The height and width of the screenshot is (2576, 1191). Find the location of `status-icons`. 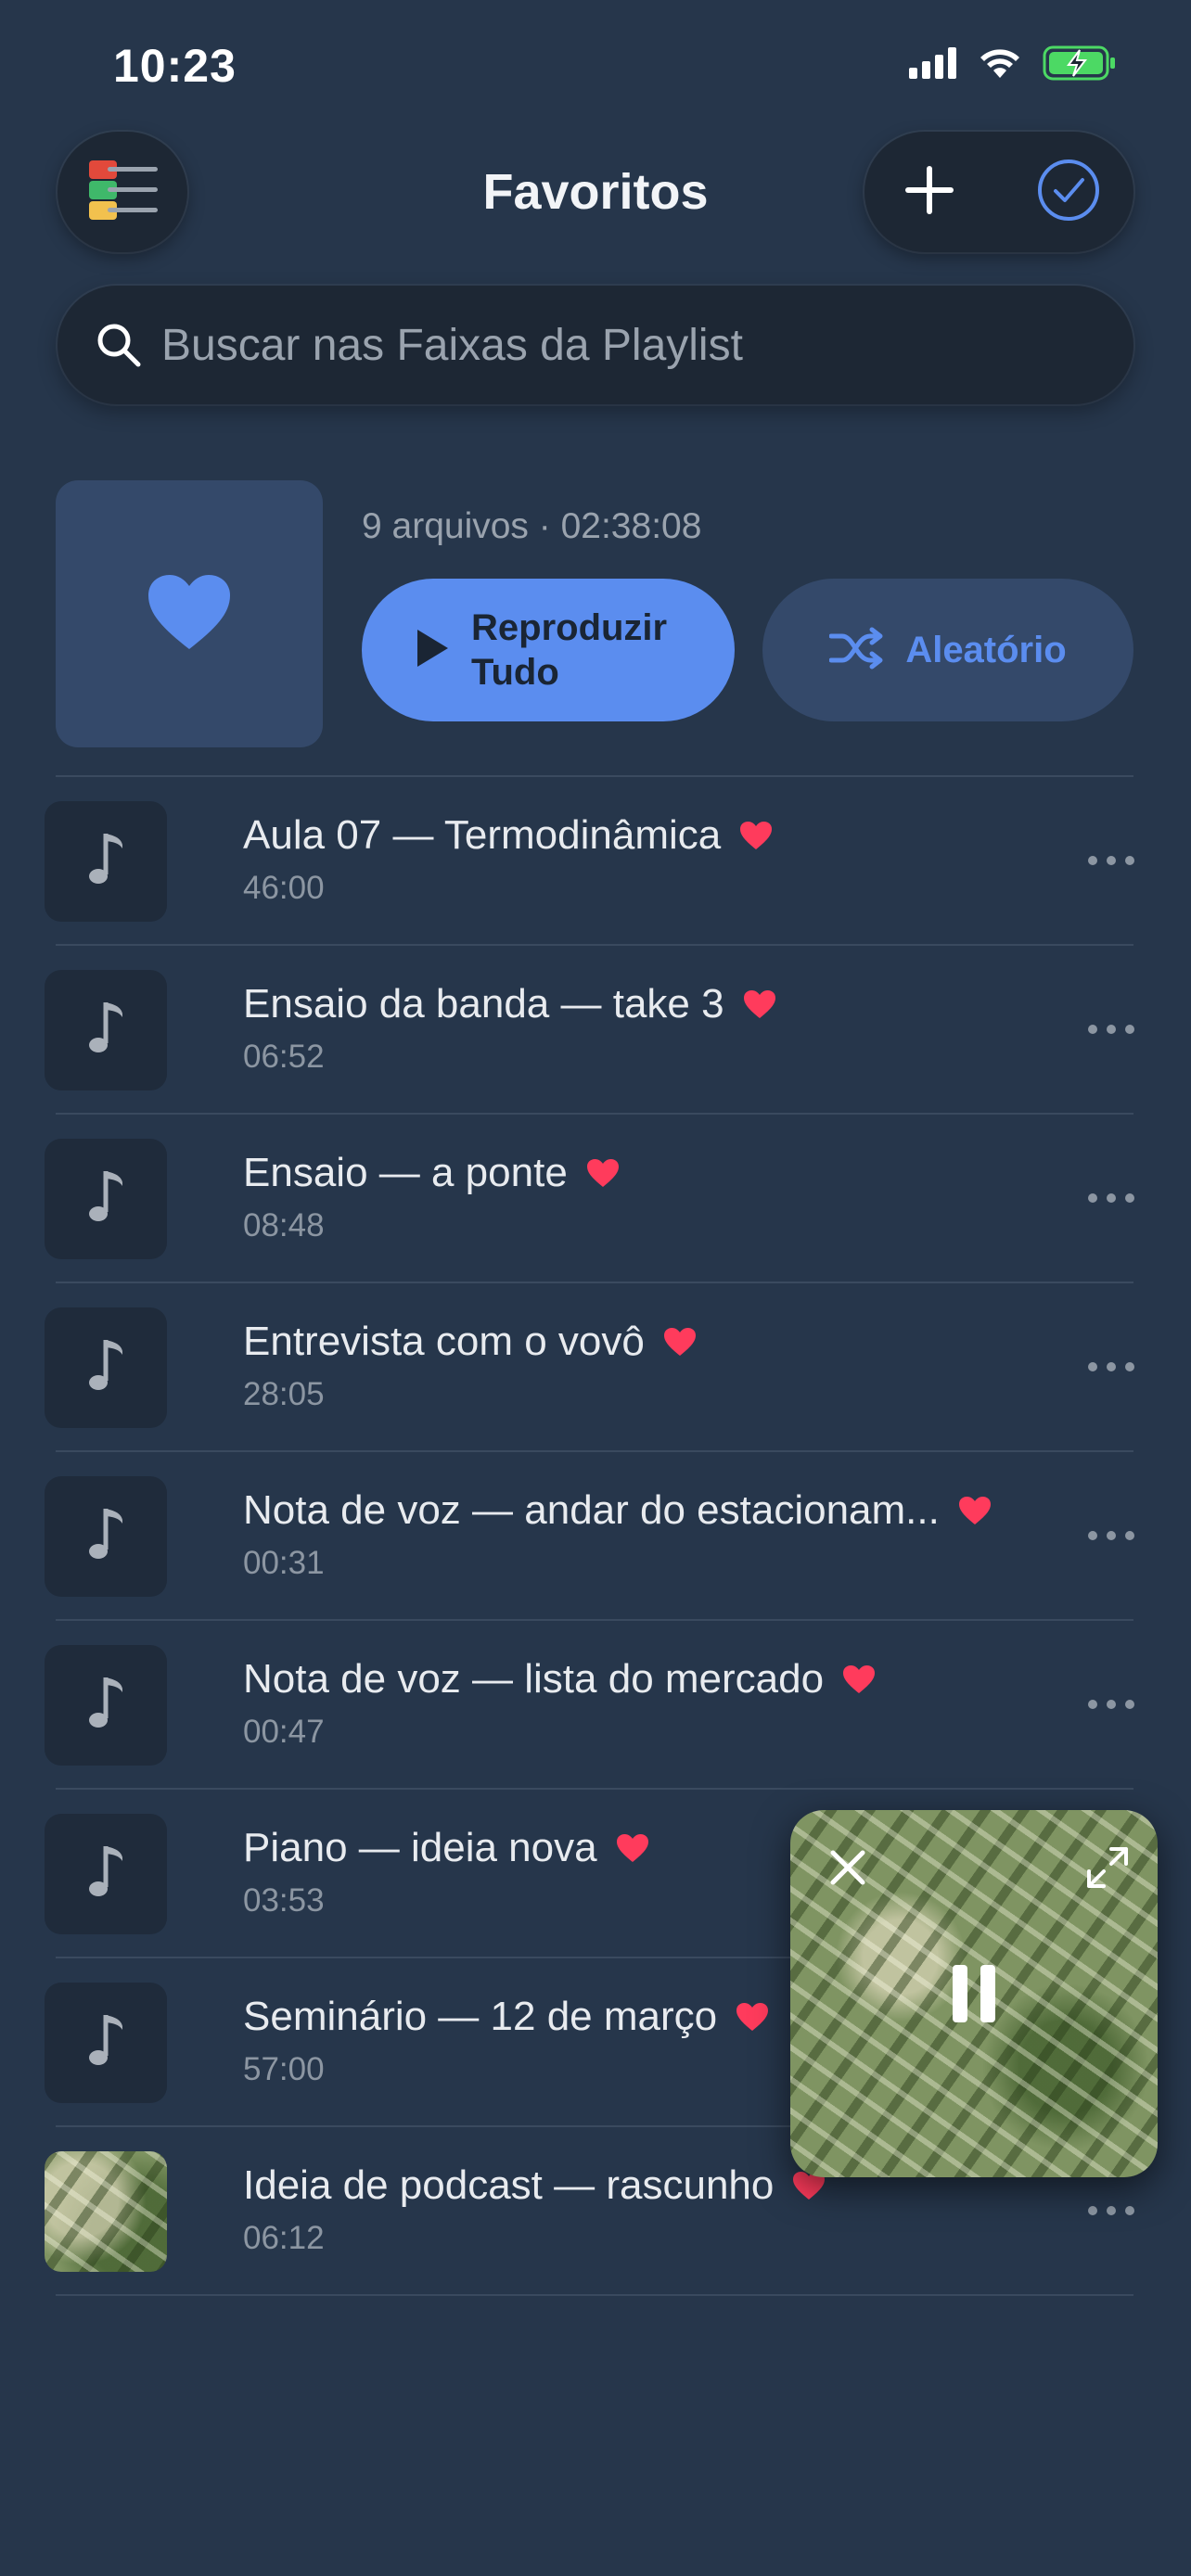

status-icons is located at coordinates (1013, 66).